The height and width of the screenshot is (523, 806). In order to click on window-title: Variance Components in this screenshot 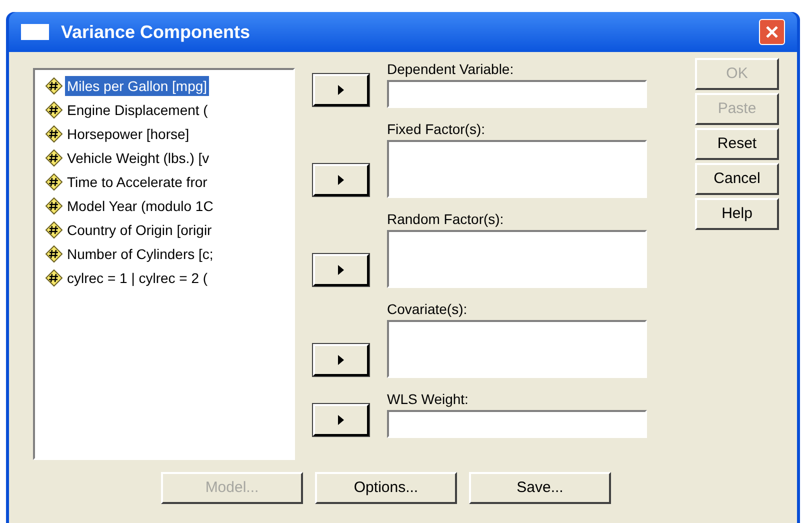, I will do `click(156, 32)`.